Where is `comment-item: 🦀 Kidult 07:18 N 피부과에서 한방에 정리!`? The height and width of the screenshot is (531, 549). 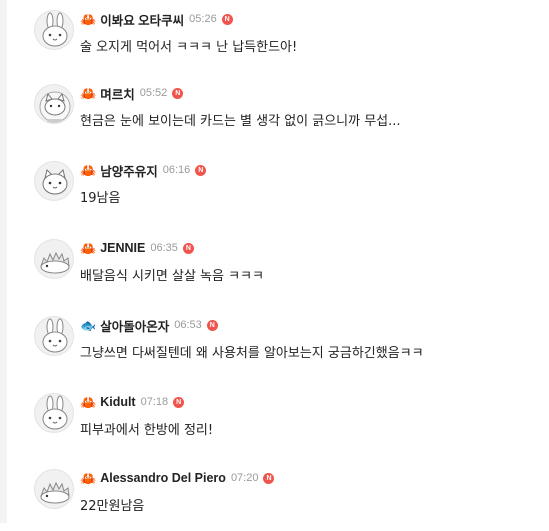
comment-item: 🦀 Kidult 07:18 N 피부과에서 한방에 정리! is located at coordinates (286, 424).